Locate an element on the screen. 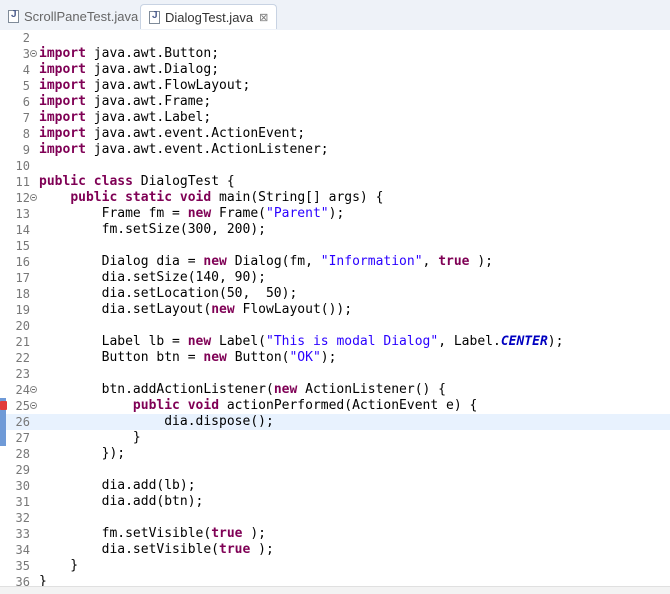  code-line: 13 Frame fm = new Frame("Parent"); is located at coordinates (335, 214).